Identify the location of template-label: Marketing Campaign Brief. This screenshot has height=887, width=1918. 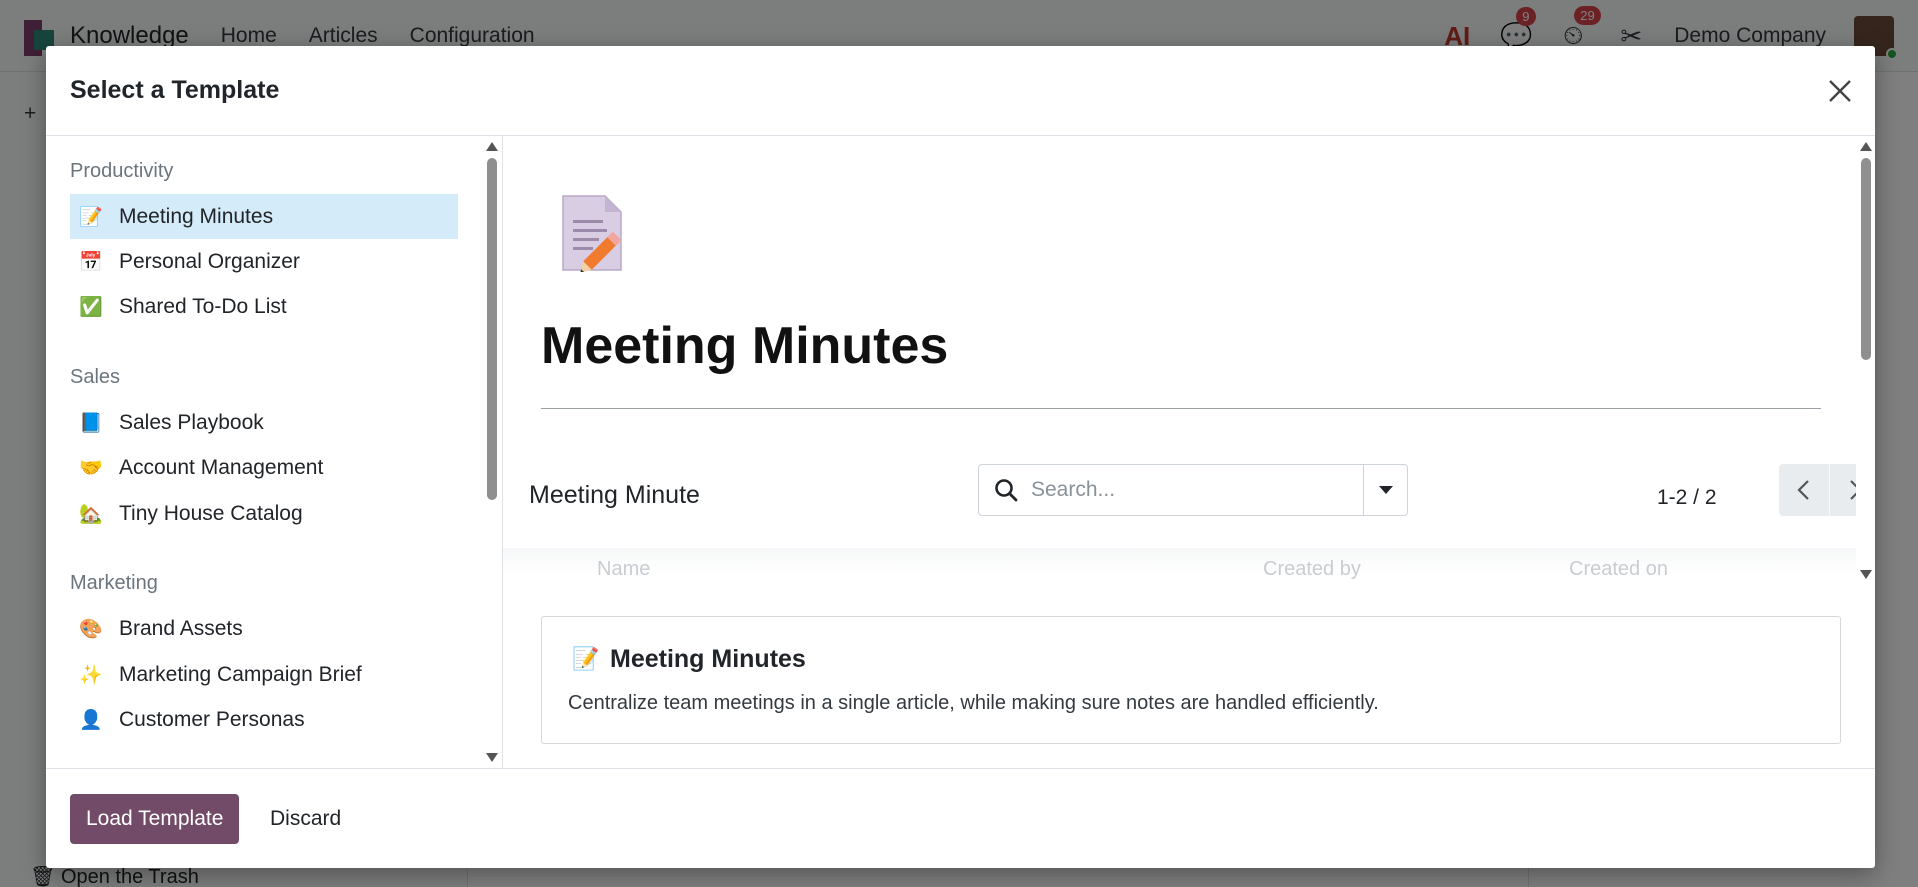
(240, 674).